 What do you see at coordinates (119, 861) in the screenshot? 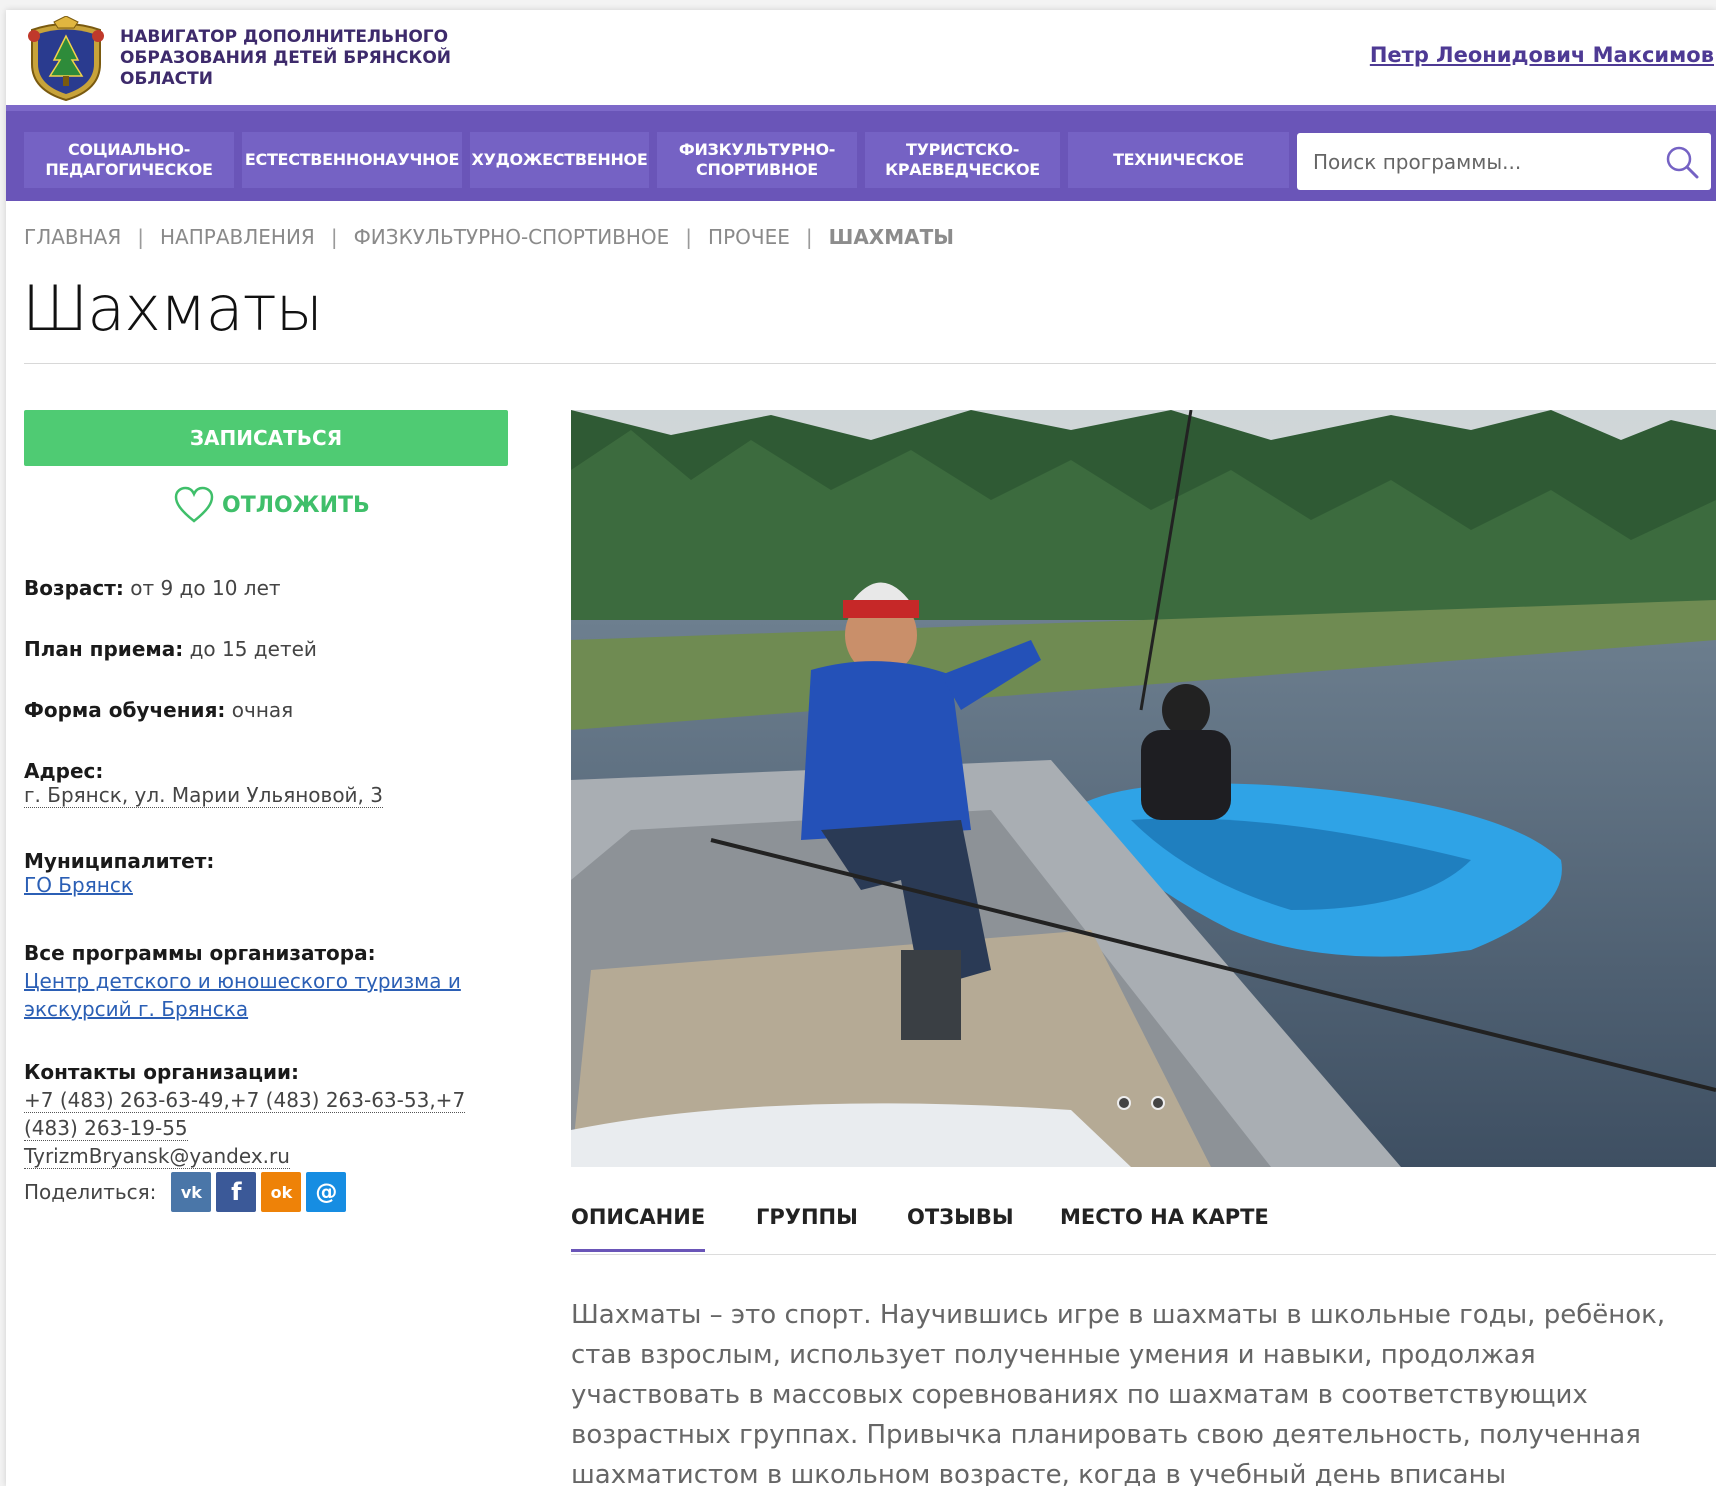
I see `municipality-label: Муниципалитет:` at bounding box center [119, 861].